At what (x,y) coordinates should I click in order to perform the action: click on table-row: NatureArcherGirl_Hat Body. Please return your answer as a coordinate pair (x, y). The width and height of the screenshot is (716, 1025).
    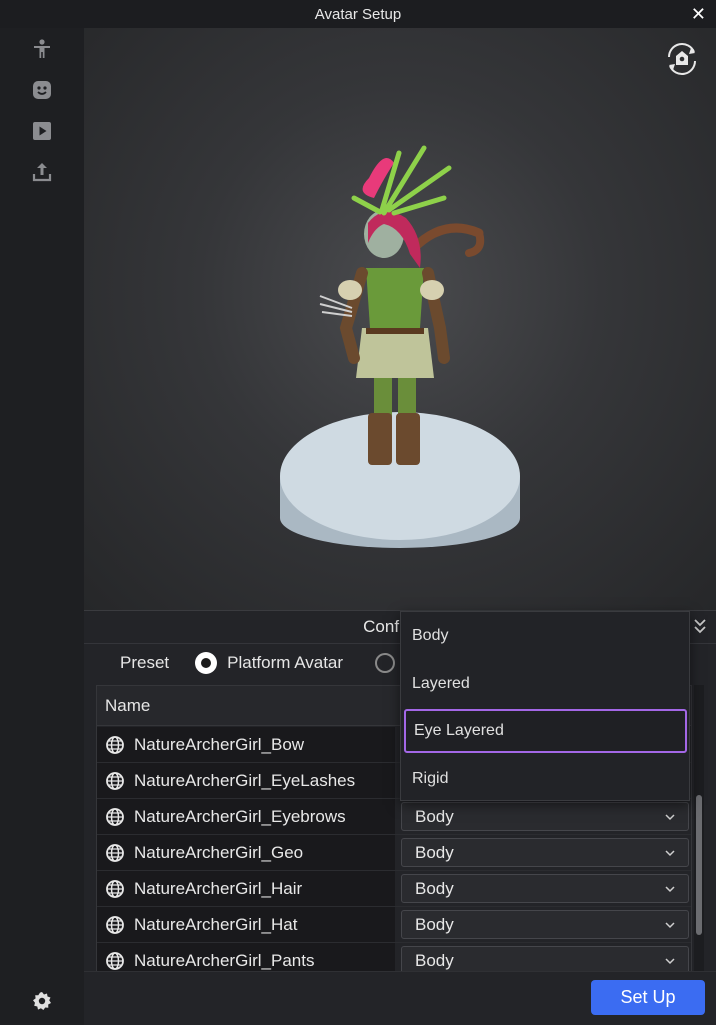
    Looking at the image, I should click on (394, 925).